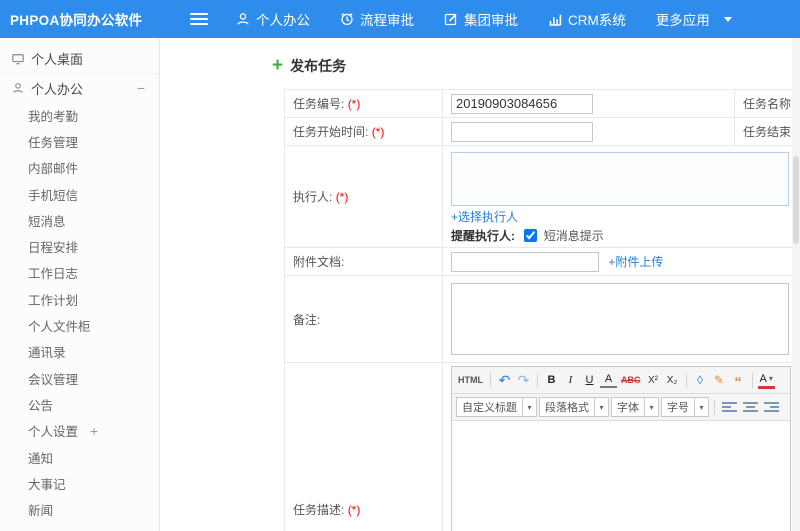 The width and height of the screenshot is (800, 531). I want to click on sidebar-item-task-management: 任务管理, so click(79, 141).